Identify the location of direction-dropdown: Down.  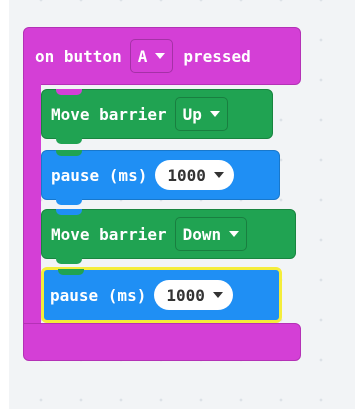
(211, 234).